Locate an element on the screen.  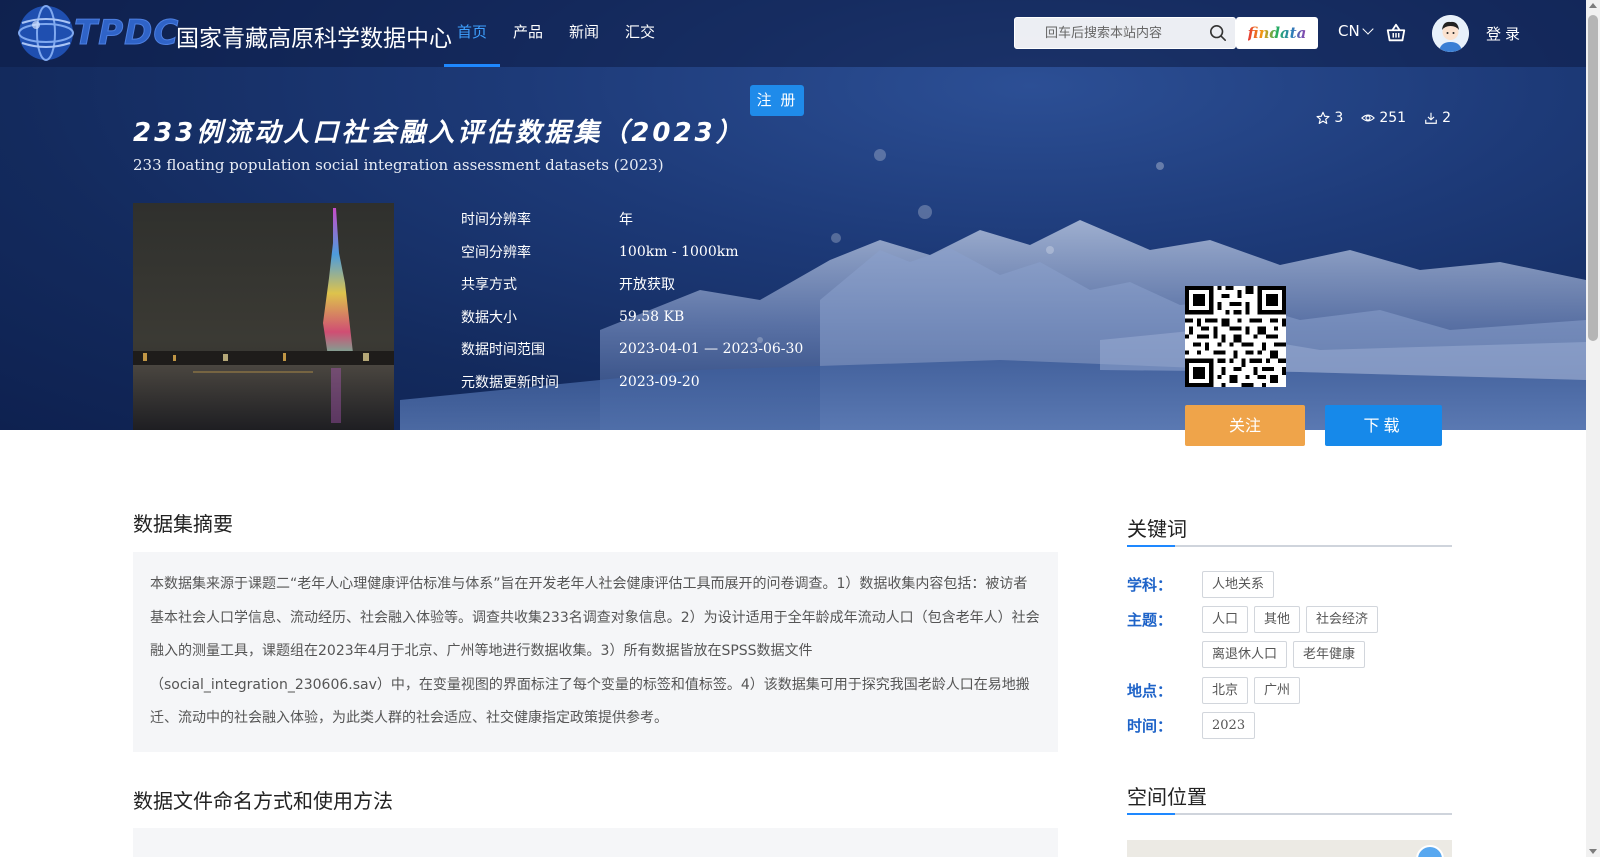
meta-value: 年 is located at coordinates (626, 220).